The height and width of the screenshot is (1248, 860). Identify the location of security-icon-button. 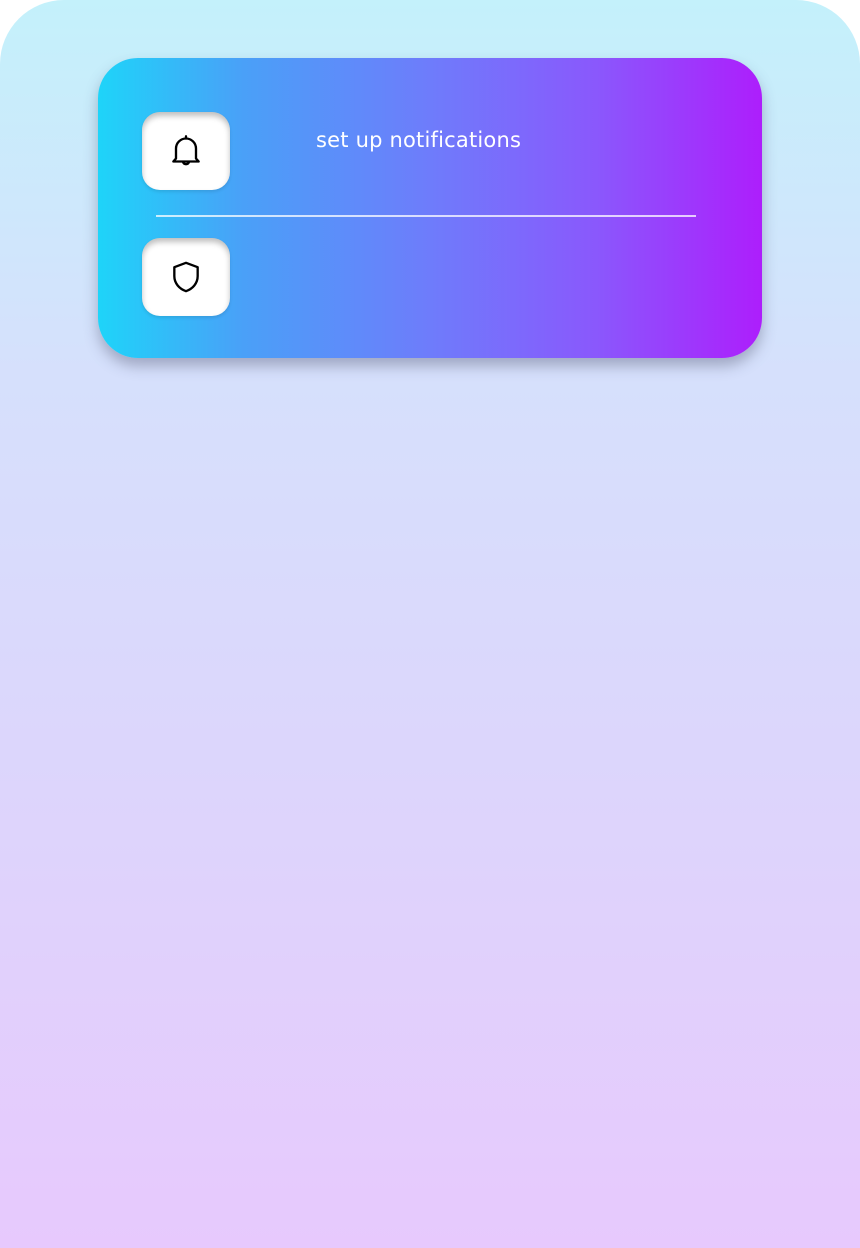
(186, 277).